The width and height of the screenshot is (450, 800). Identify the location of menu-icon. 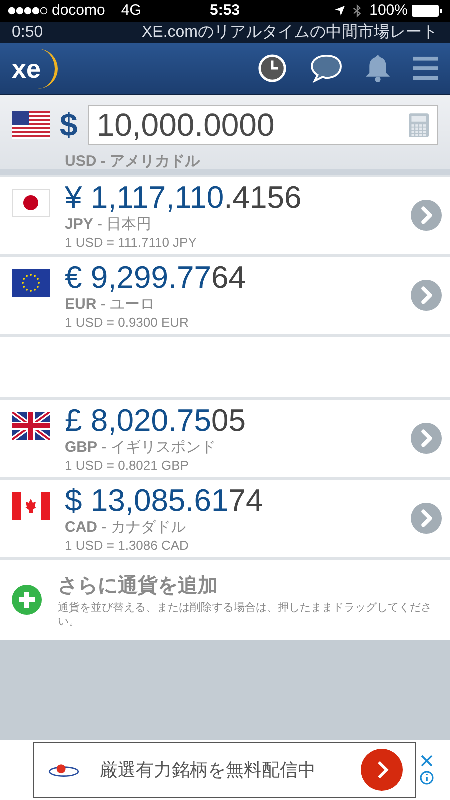
(425, 68).